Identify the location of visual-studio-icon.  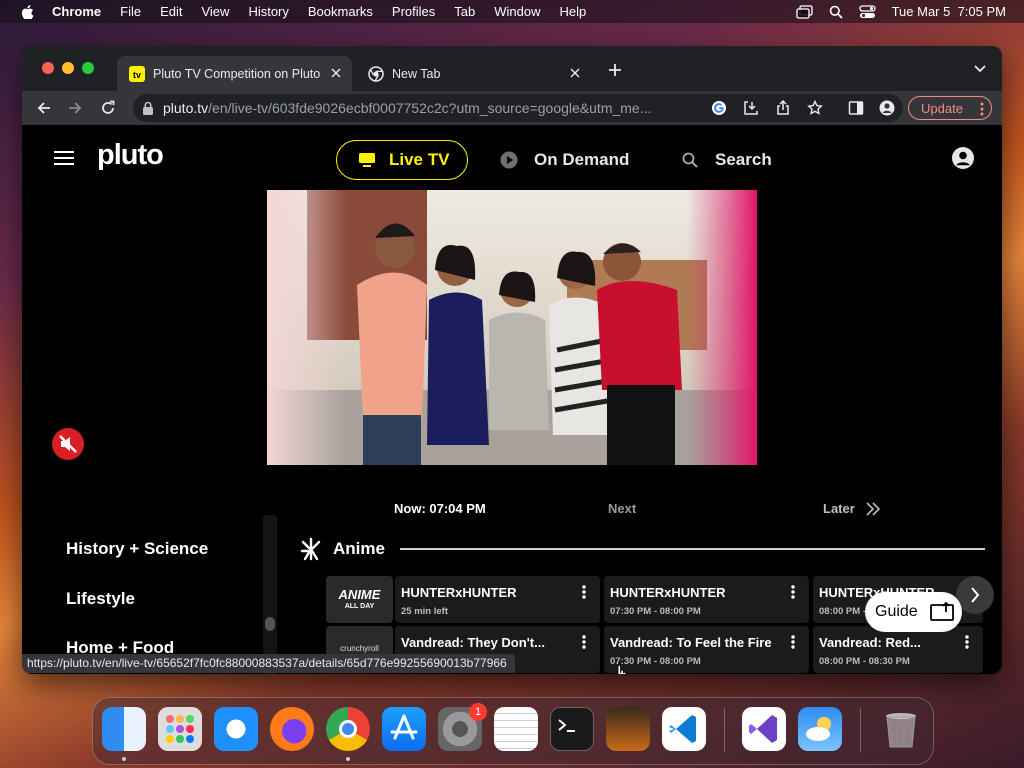
(764, 729).